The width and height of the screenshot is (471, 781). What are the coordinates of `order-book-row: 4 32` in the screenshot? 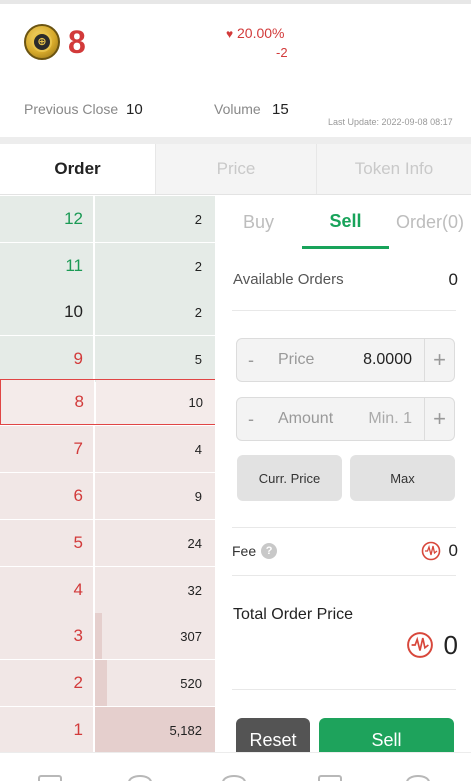 It's located at (107, 590).